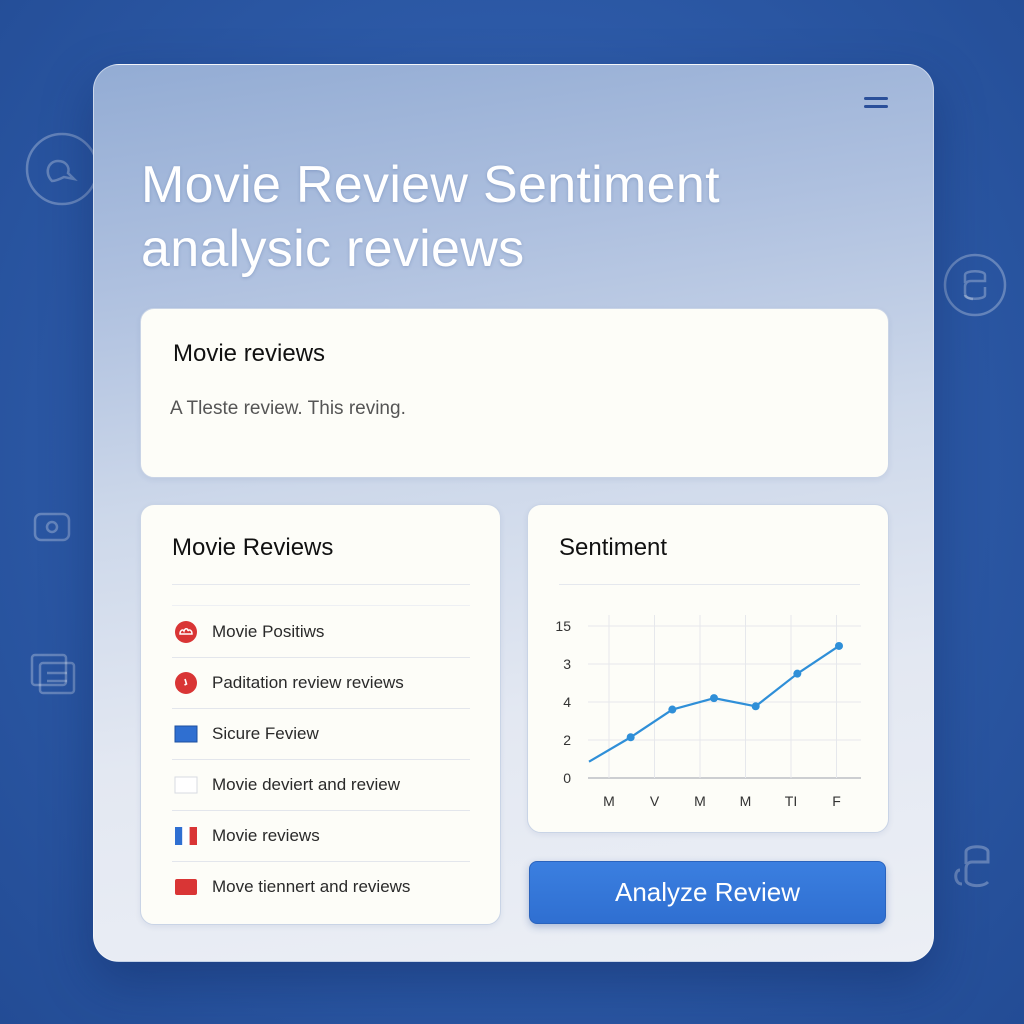  Describe the element at coordinates (333, 249) in the screenshot. I see `title-line-2: analysic reviews` at that location.